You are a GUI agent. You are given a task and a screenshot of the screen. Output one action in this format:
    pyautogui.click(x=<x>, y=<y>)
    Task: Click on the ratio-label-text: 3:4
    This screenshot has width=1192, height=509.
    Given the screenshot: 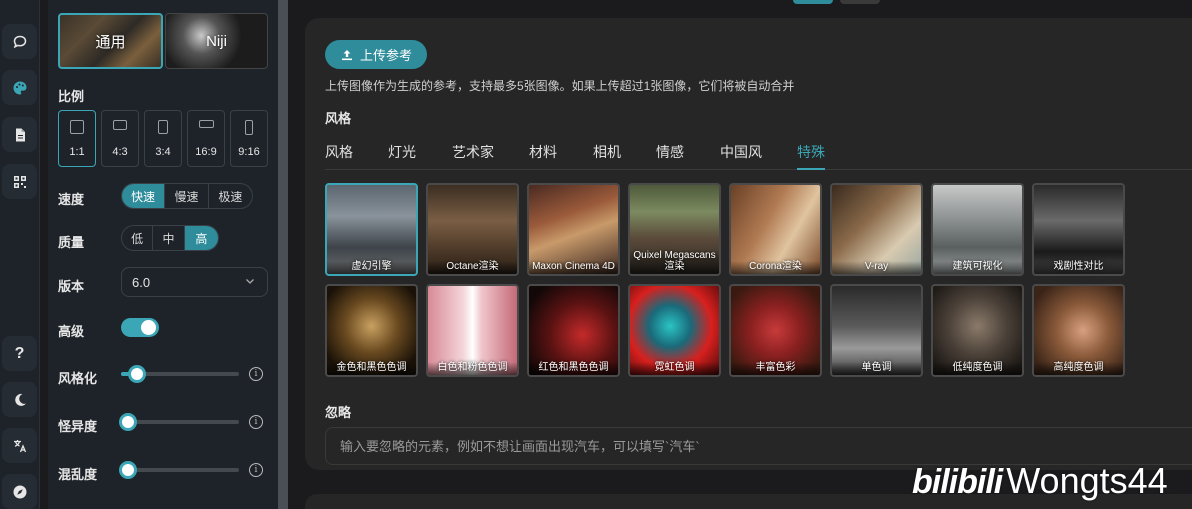 What is the action you would take?
    pyautogui.click(x=163, y=152)
    